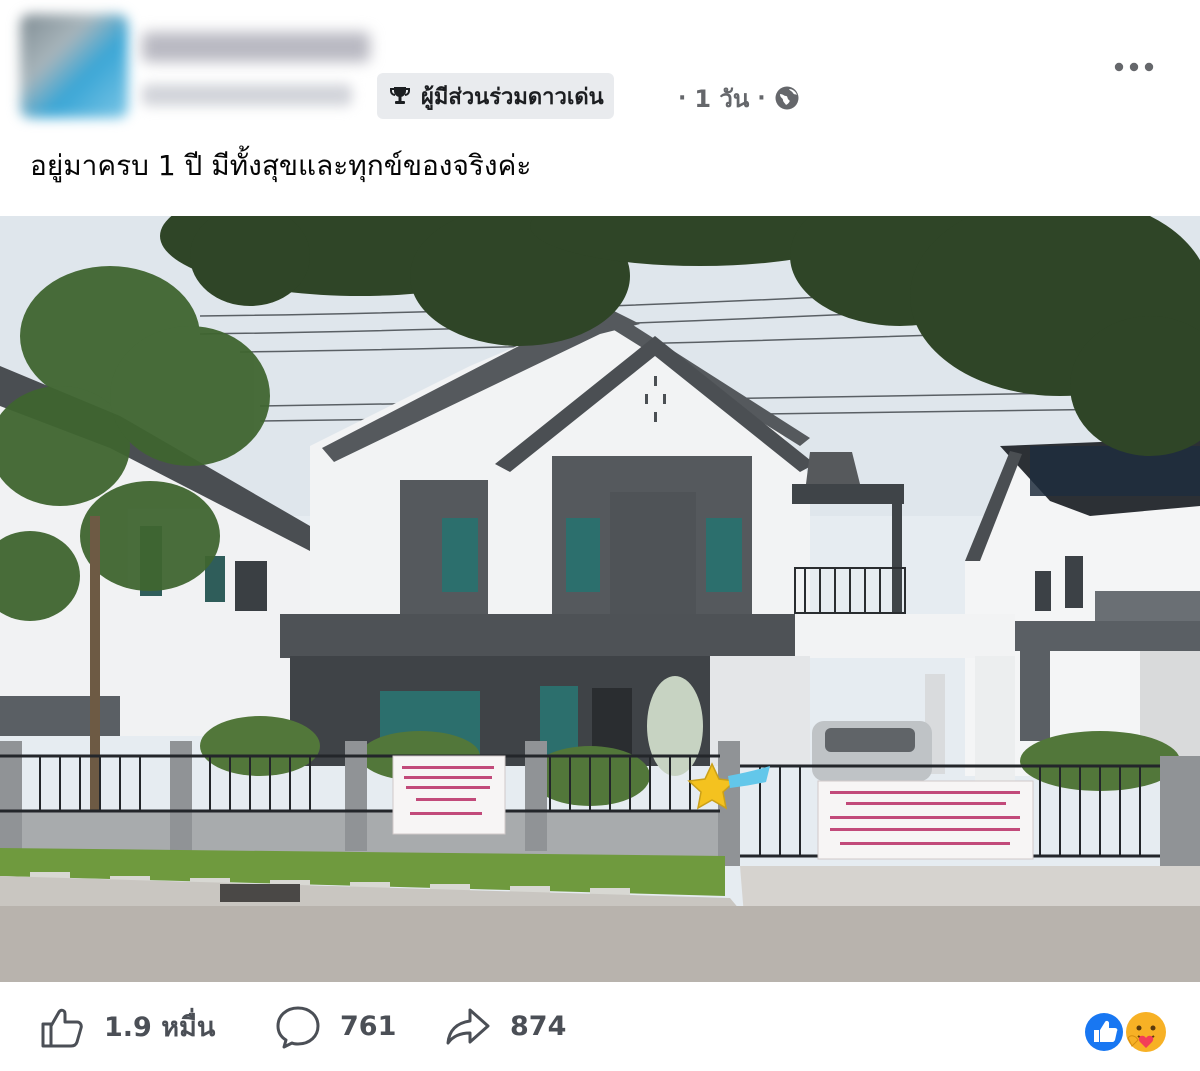 The width and height of the screenshot is (1200, 1071). What do you see at coordinates (721, 98) in the screenshot?
I see `post-timestamp: 1 วัน` at bounding box center [721, 98].